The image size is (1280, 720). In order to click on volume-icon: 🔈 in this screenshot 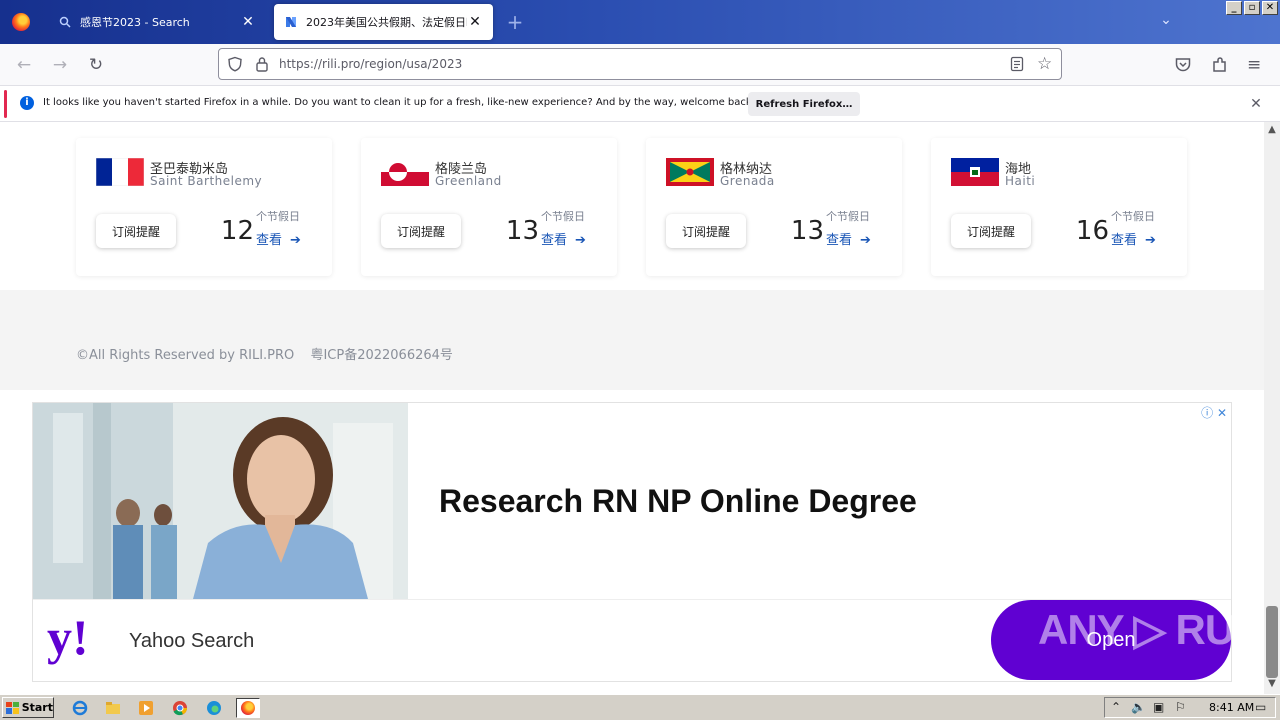, I will do `click(1138, 707)`.